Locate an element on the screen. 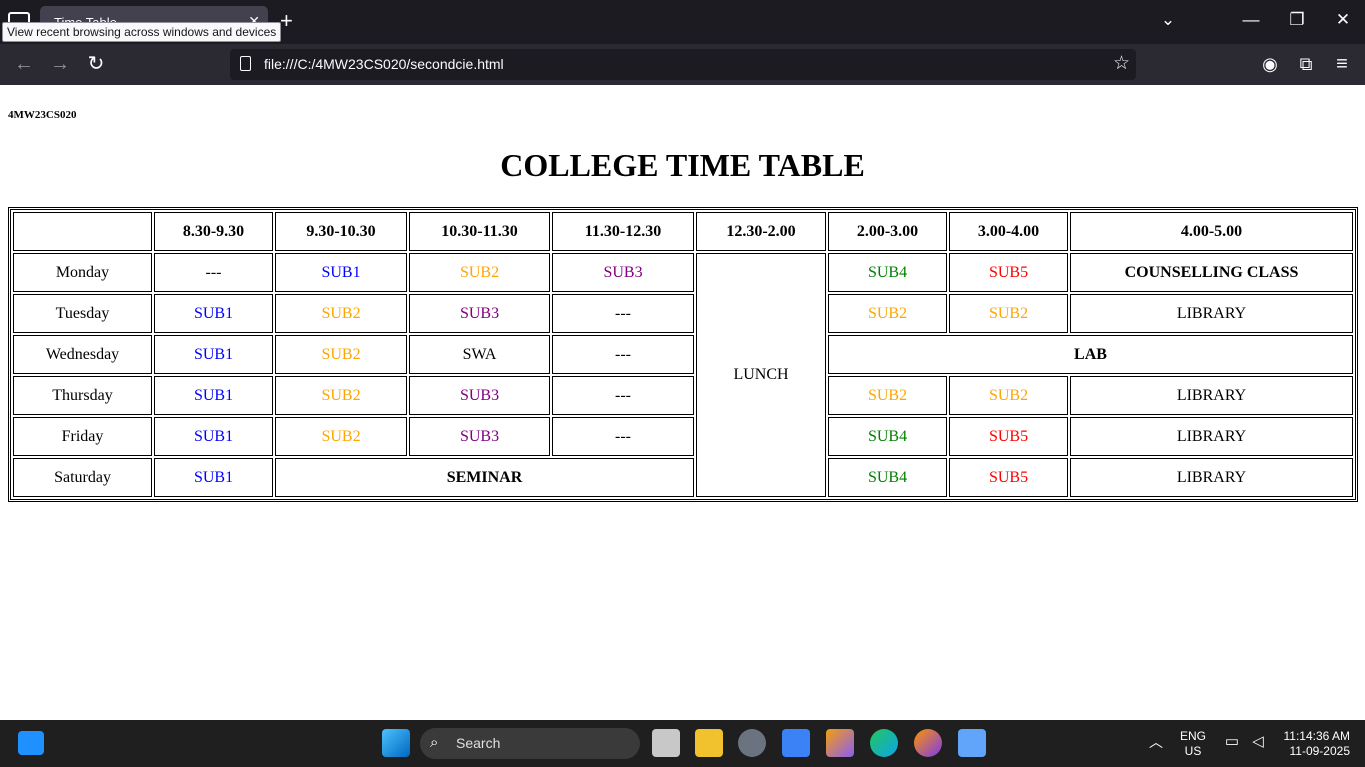 This screenshot has height=767, width=1365. bookmark-star-icon: ☆ is located at coordinates (1121, 63).